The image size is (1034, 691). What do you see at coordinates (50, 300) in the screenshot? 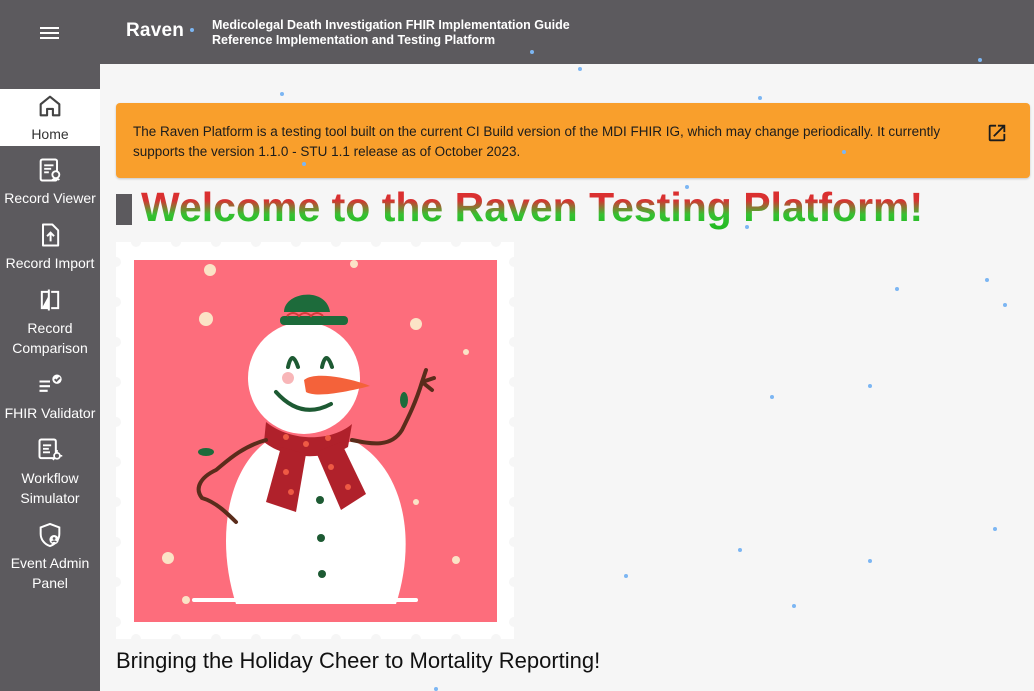
I see `compare-icon` at bounding box center [50, 300].